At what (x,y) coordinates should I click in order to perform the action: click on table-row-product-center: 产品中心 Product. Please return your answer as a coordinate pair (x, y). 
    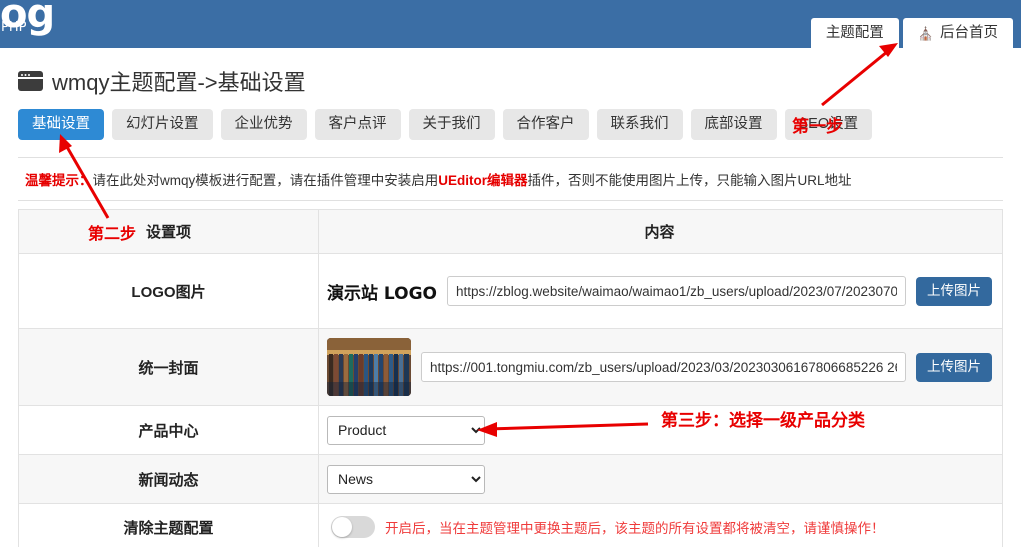
    Looking at the image, I should click on (510, 431).